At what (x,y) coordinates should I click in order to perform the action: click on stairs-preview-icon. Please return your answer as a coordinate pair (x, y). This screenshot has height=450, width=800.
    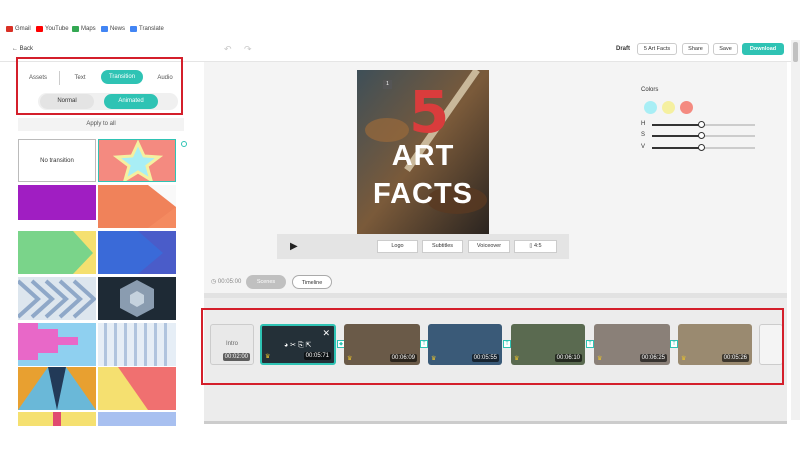
    Looking at the image, I should click on (48, 341).